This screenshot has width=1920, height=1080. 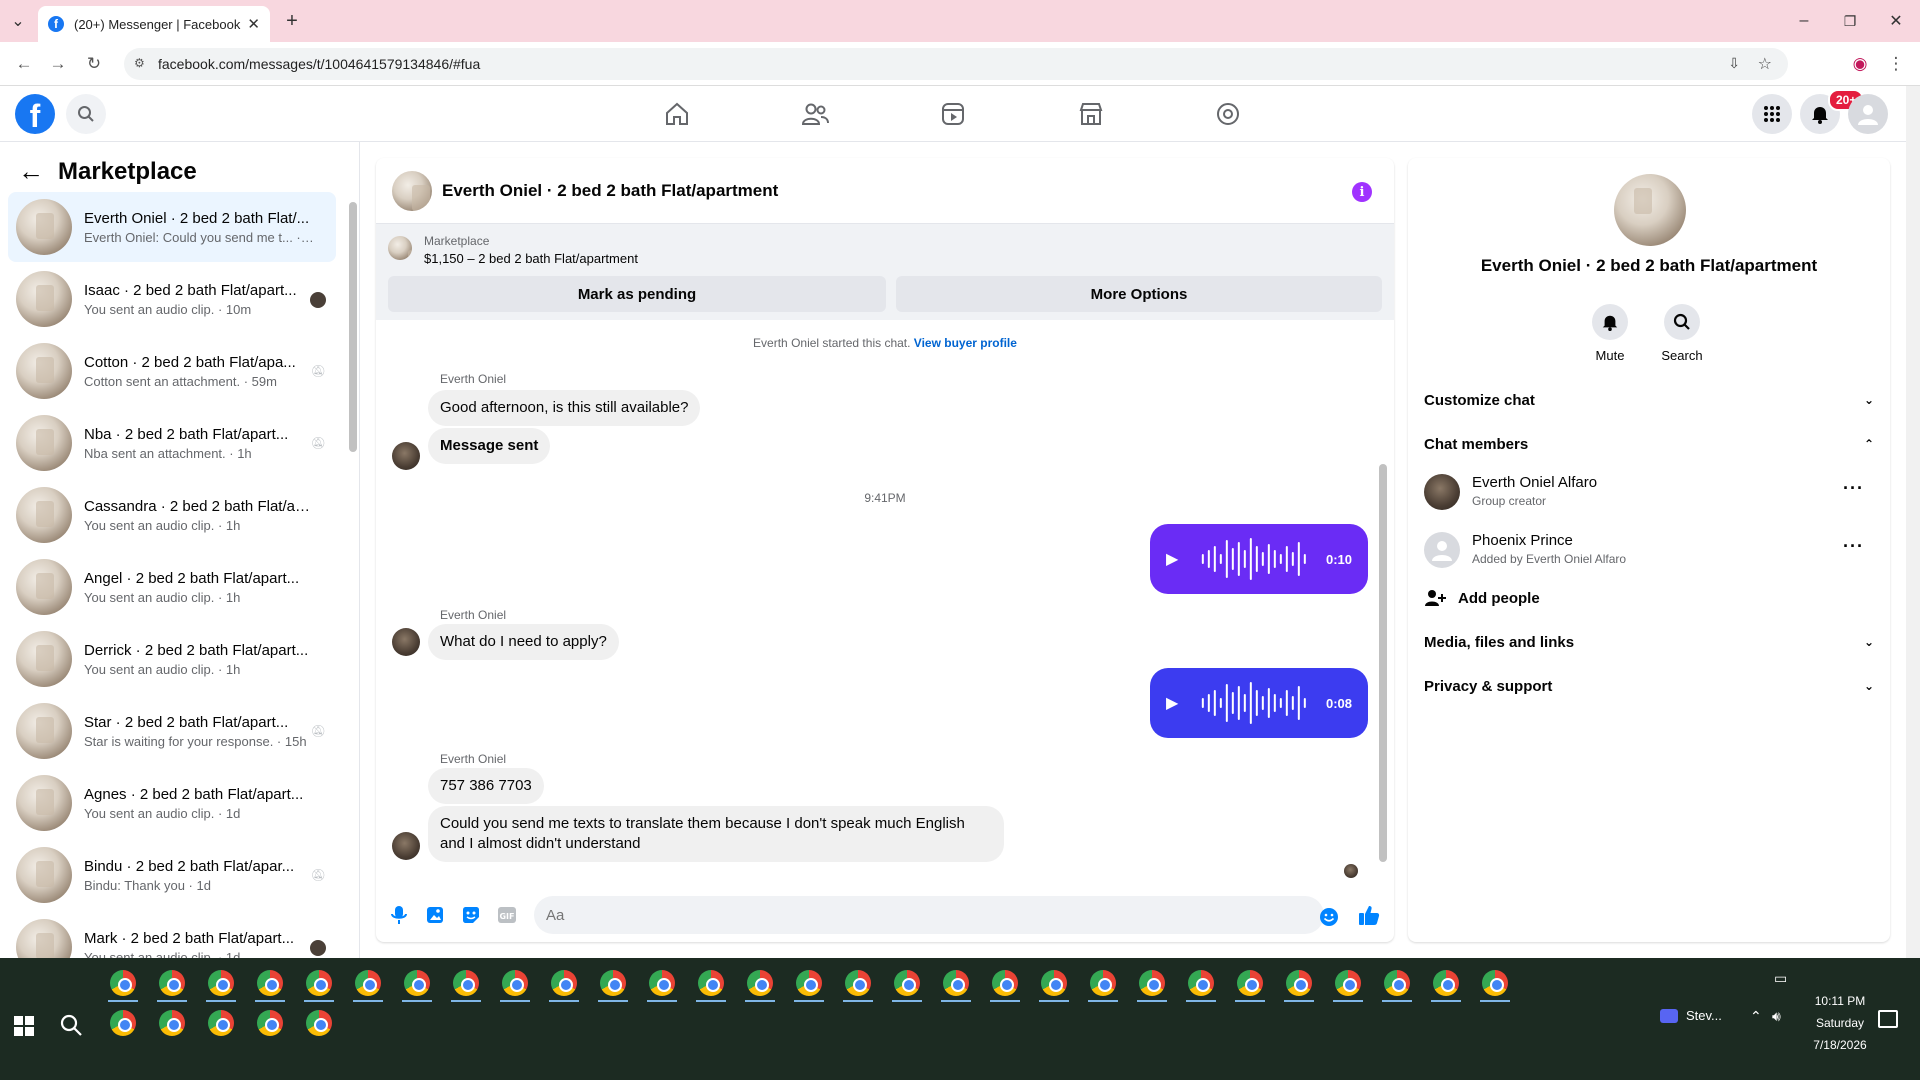 I want to click on tray-chevron-up-icon: ⌃, so click(x=1756, y=1016).